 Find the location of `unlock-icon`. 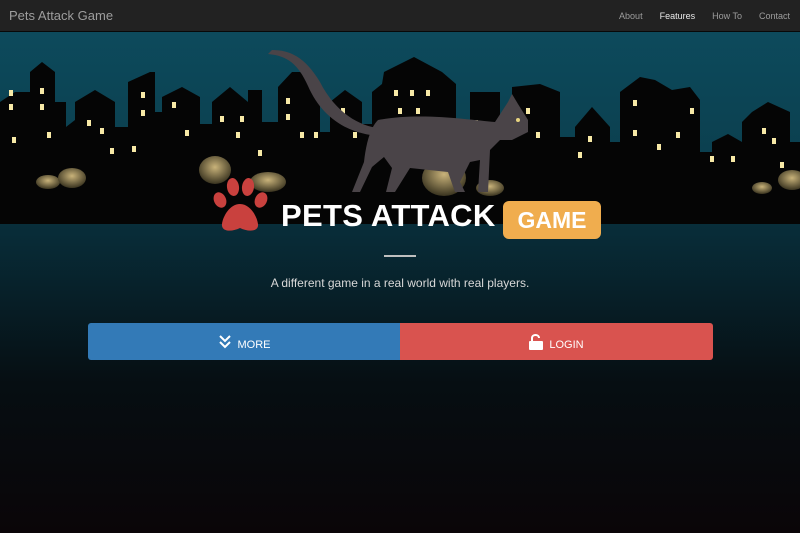

unlock-icon is located at coordinates (536, 341).